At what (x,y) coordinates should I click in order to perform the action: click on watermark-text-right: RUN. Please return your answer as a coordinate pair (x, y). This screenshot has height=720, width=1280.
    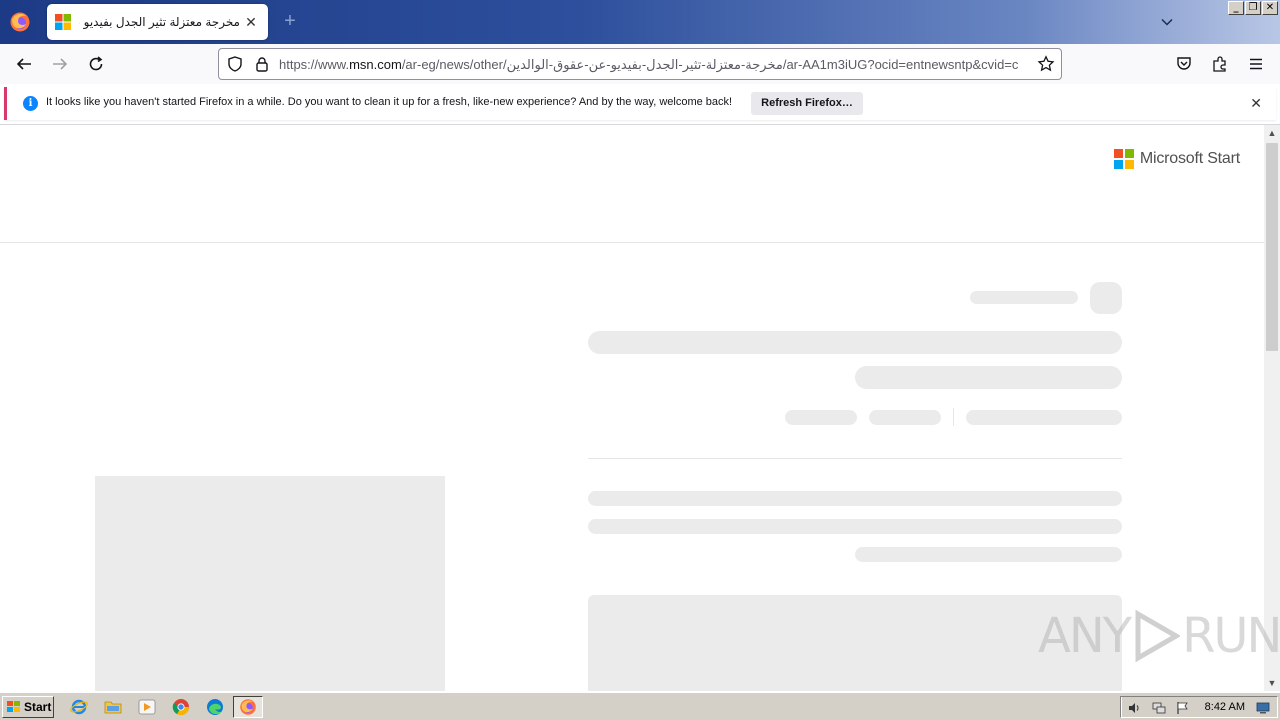
    Looking at the image, I should click on (1231, 636).